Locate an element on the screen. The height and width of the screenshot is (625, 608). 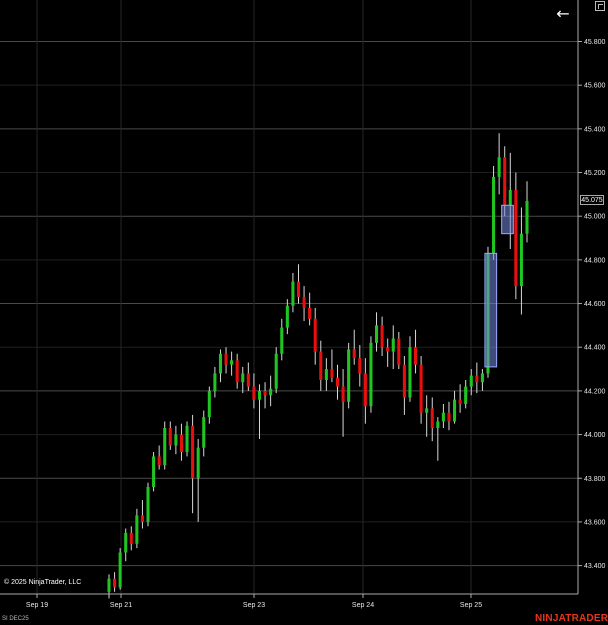
x-tick-label: Sep 25 is located at coordinates (471, 605).